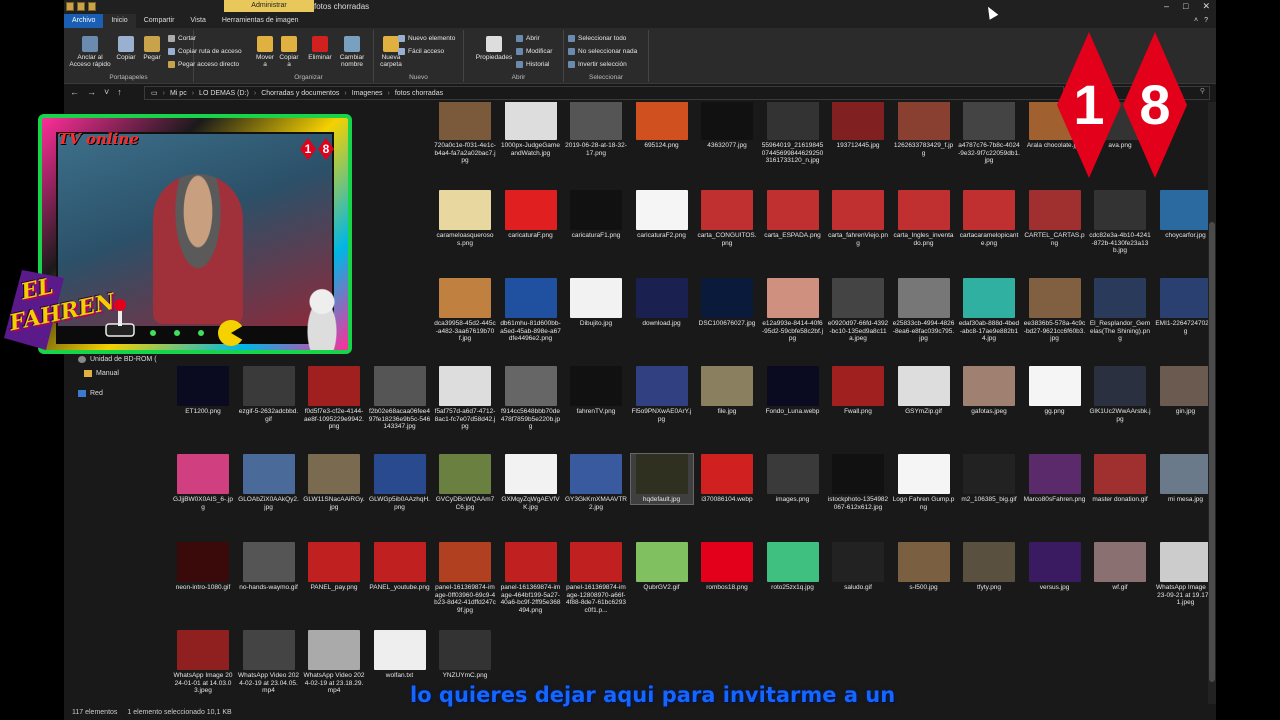 The height and width of the screenshot is (720, 1280). I want to click on recent-chevron-icon: ˅, so click(106, 92).